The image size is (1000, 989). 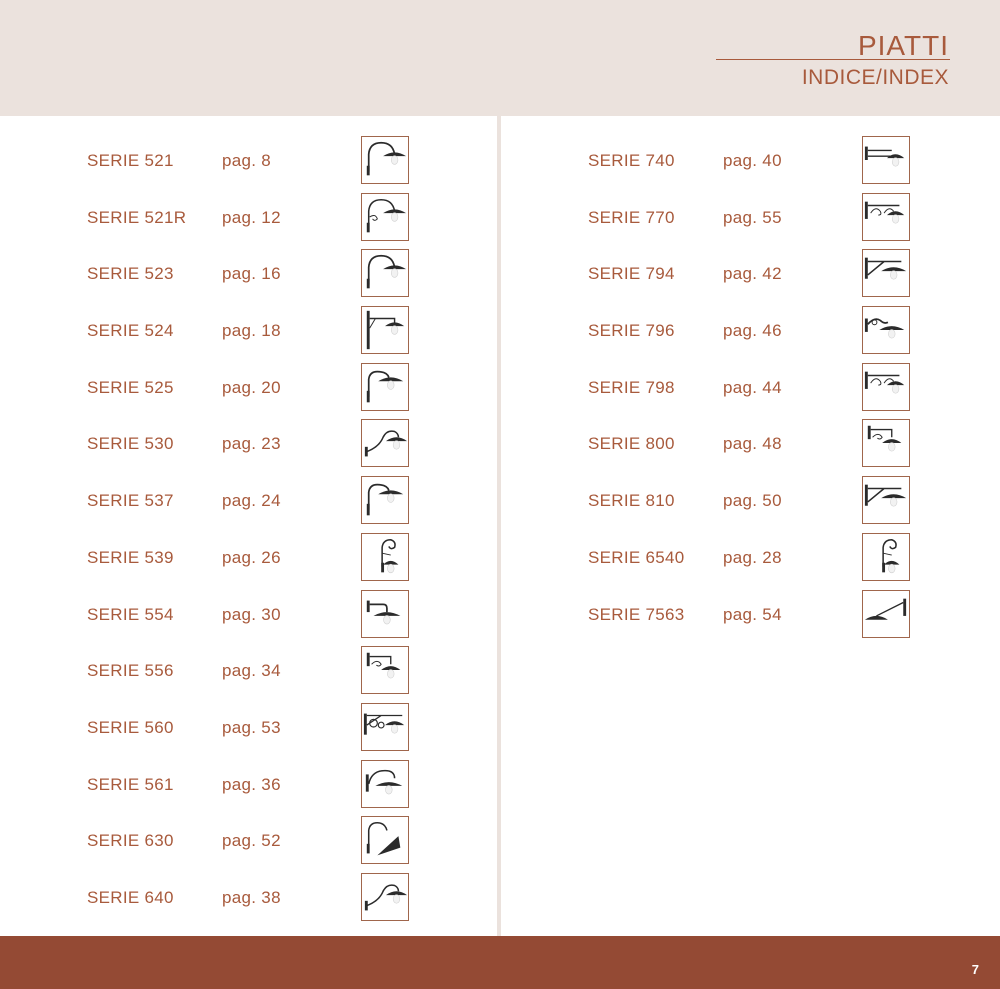 What do you see at coordinates (886, 216) in the screenshot?
I see `lamp-770-icon` at bounding box center [886, 216].